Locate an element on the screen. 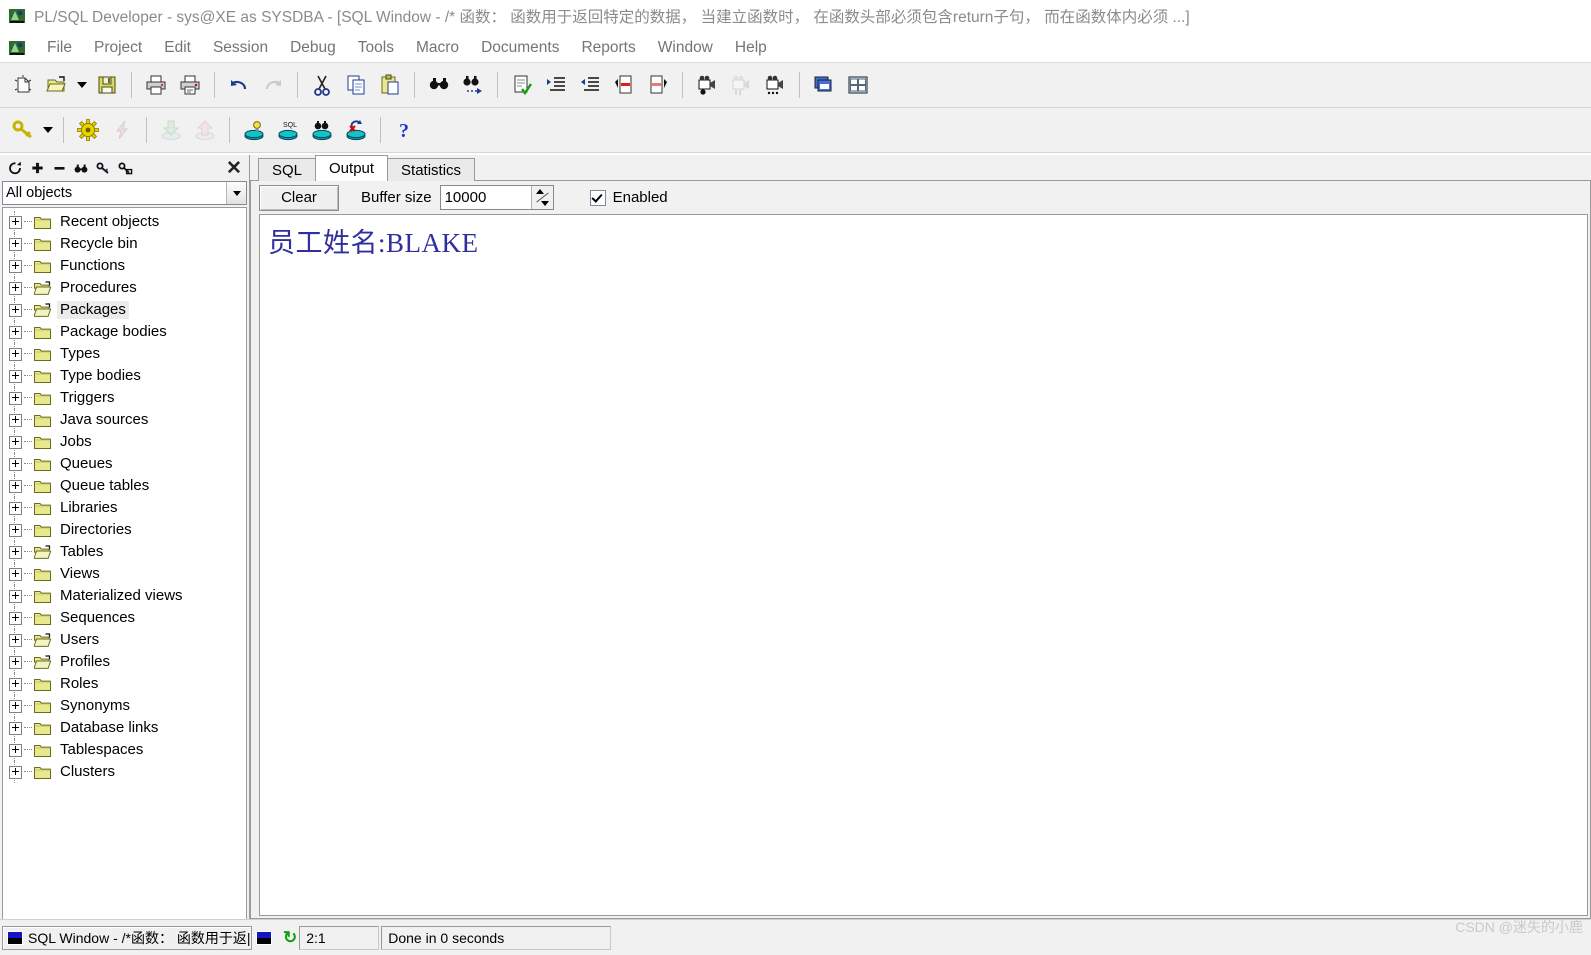 The height and width of the screenshot is (955, 1591). tree-item-users: Users is located at coordinates (124, 640).